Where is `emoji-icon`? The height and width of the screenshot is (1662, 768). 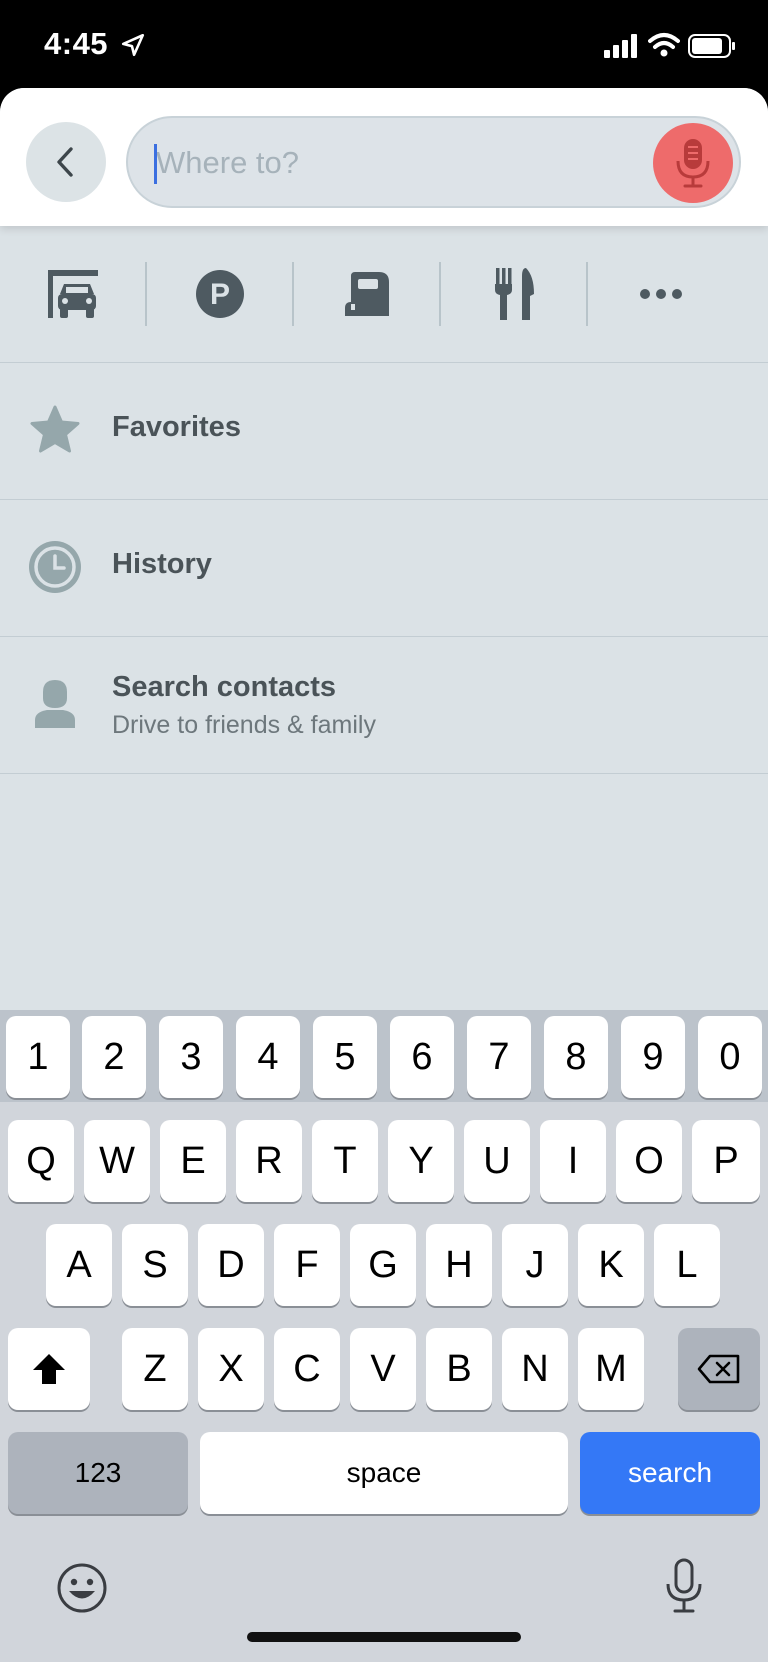 emoji-icon is located at coordinates (82, 1588).